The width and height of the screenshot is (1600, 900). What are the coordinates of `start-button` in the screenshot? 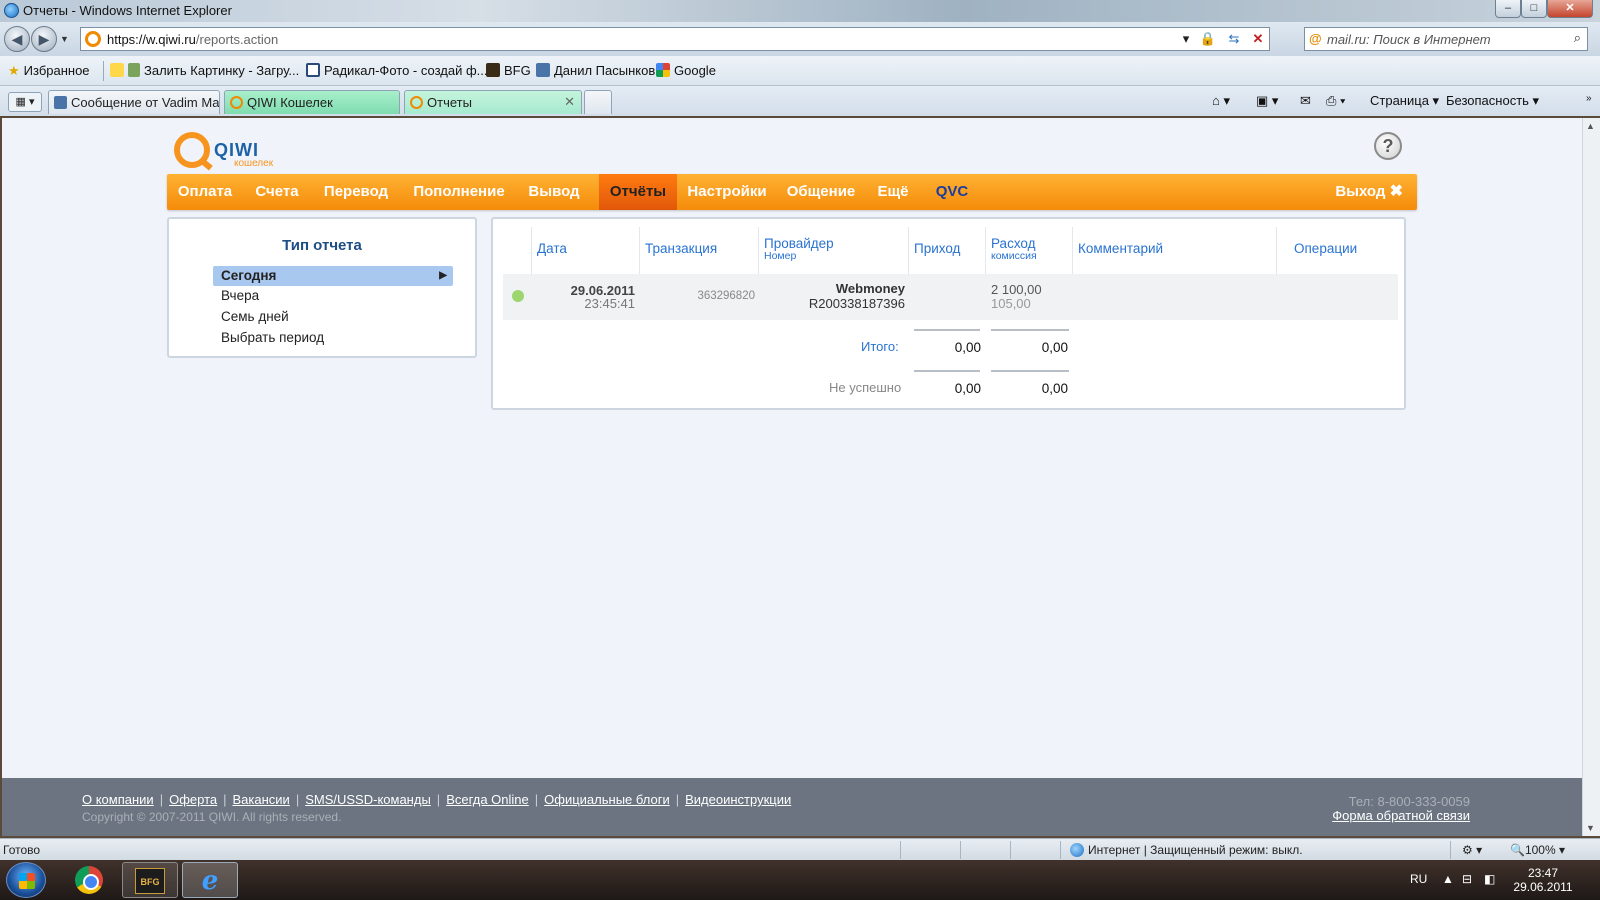 It's located at (26, 880).